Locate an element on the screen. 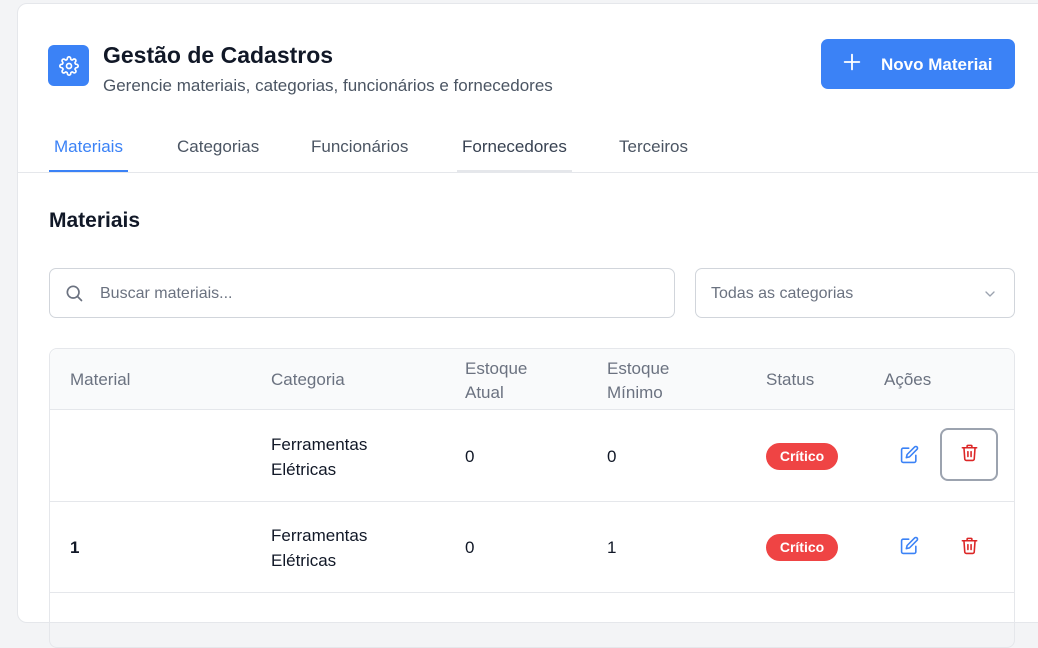 This screenshot has width=1038, height=648. cell-material: 1 is located at coordinates (75, 547).